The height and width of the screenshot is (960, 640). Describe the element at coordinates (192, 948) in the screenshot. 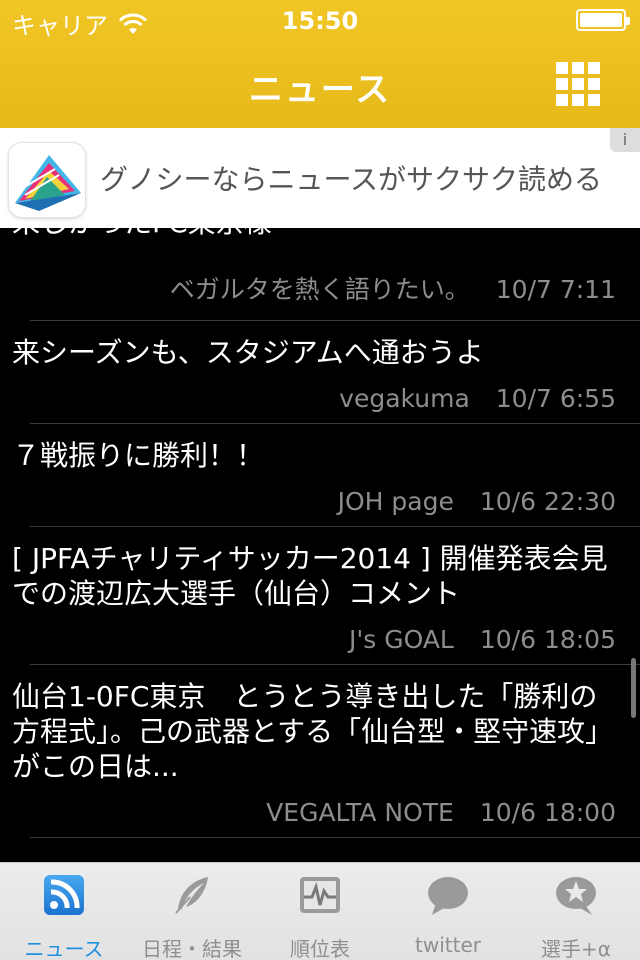

I see `tab-label: 日程・結果` at that location.